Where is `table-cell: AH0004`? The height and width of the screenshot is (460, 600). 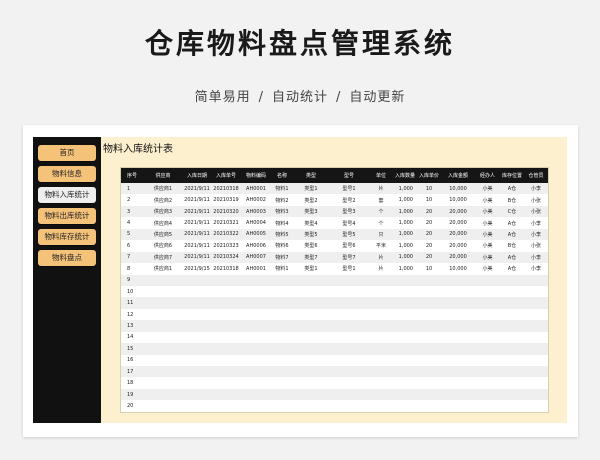 table-cell: AH0004 is located at coordinates (256, 222).